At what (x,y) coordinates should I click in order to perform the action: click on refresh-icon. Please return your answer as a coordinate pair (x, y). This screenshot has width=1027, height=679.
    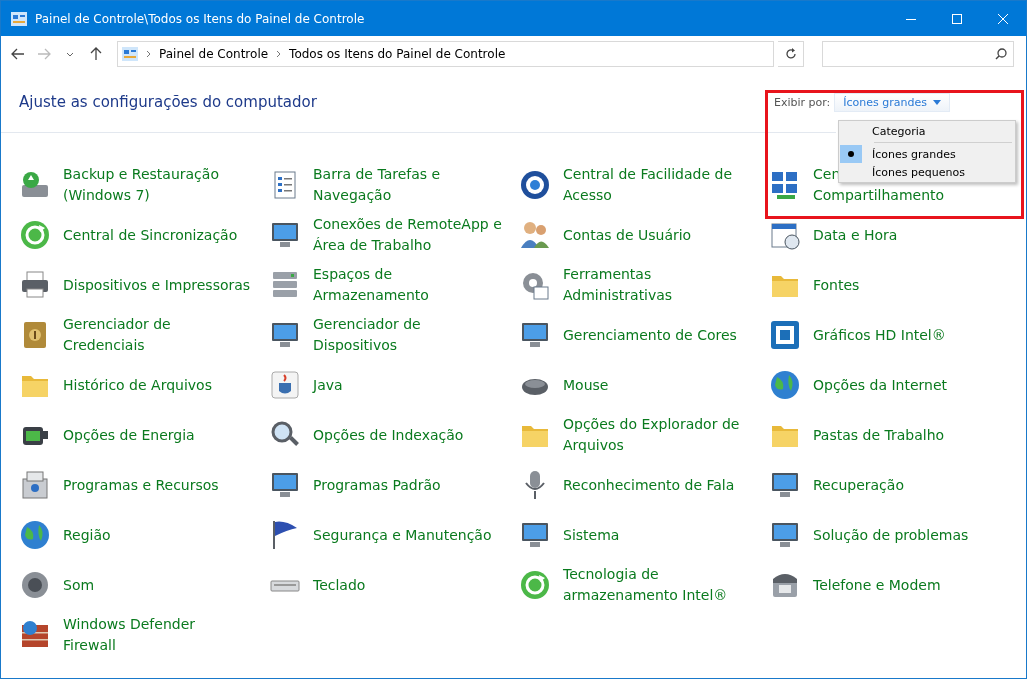
    Looking at the image, I should click on (790, 54).